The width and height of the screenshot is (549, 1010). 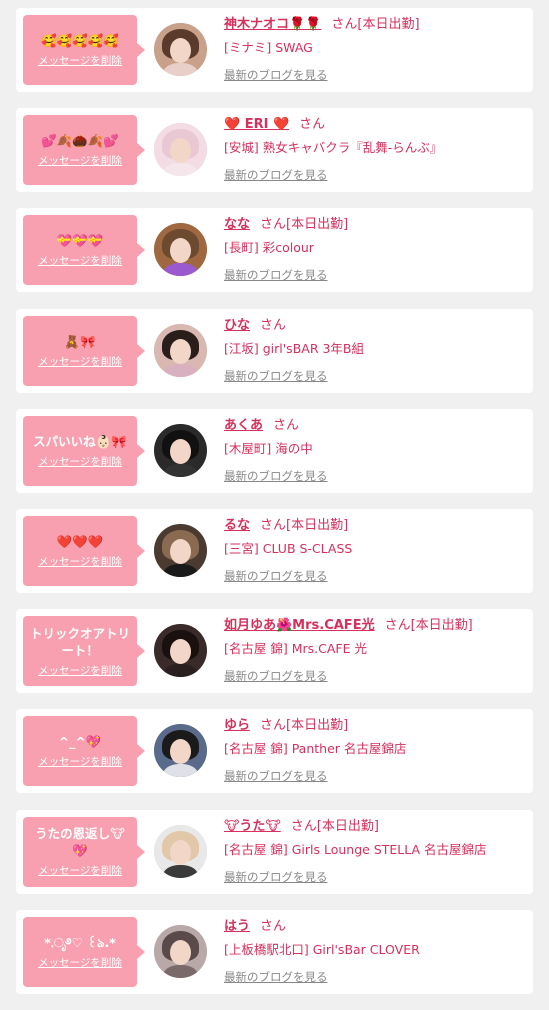 What do you see at coordinates (272, 24) in the screenshot?
I see `cast-name-link: 神木ナオコ🌹🌹` at bounding box center [272, 24].